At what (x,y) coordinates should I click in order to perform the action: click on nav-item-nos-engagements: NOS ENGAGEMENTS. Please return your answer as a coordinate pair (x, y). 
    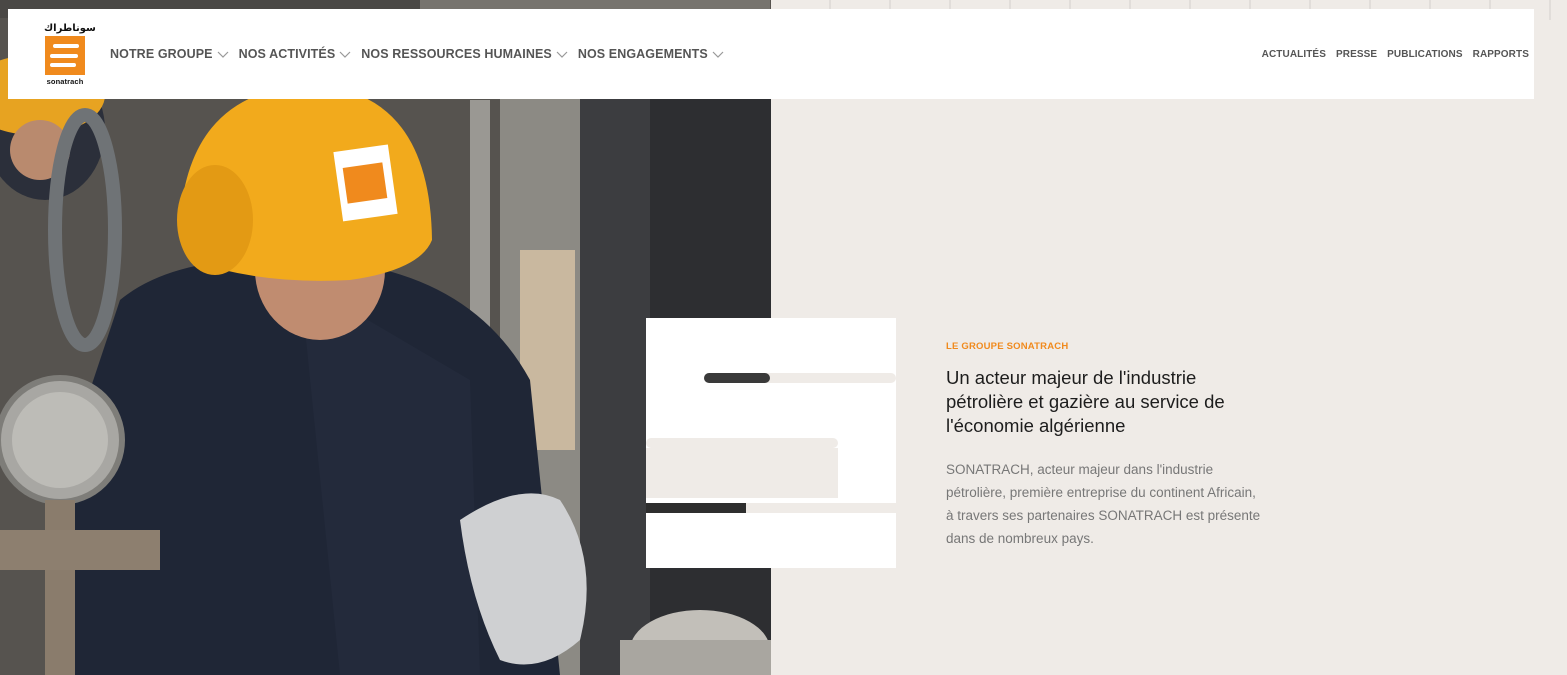
    Looking at the image, I should click on (651, 54).